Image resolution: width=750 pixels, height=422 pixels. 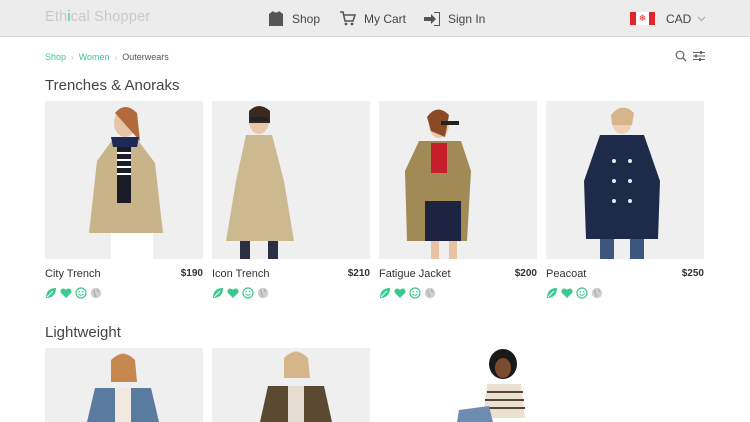 I want to click on nav-signin: Sign In, so click(x=454, y=18).